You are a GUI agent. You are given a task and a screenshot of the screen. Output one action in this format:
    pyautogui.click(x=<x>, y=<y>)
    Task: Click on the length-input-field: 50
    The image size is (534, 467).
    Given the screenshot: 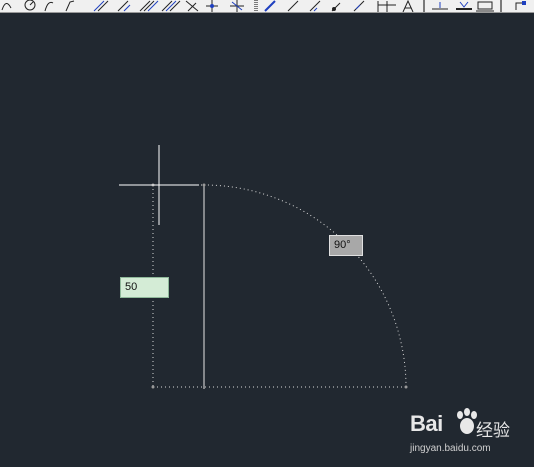 What is the action you would take?
    pyautogui.click(x=144, y=287)
    